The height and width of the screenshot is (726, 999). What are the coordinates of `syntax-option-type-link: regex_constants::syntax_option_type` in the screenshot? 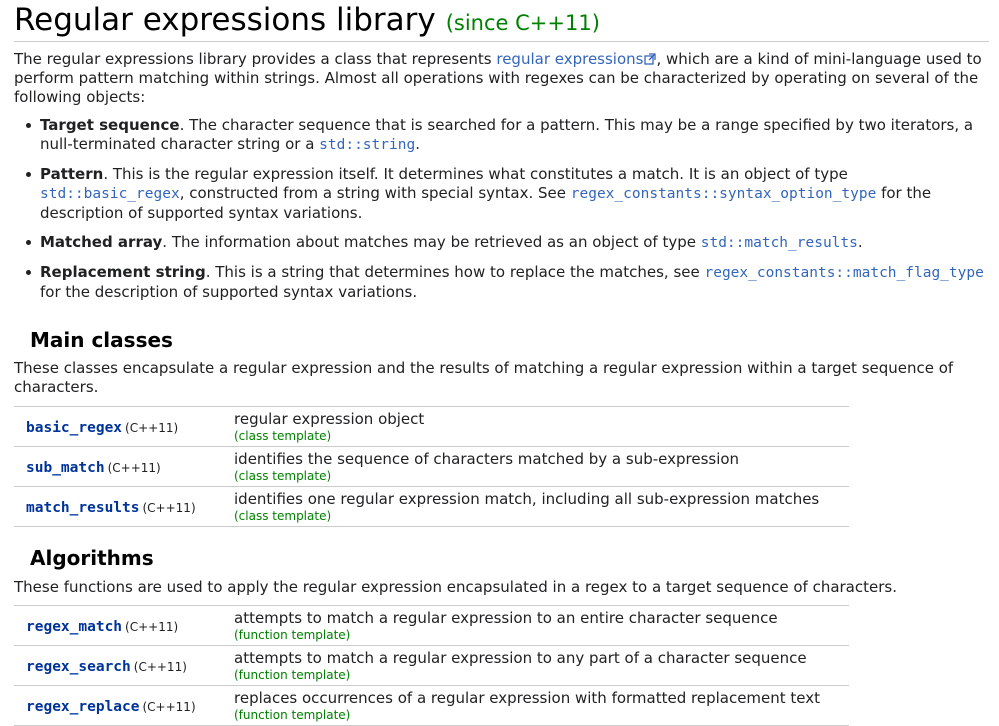 It's located at (724, 194).